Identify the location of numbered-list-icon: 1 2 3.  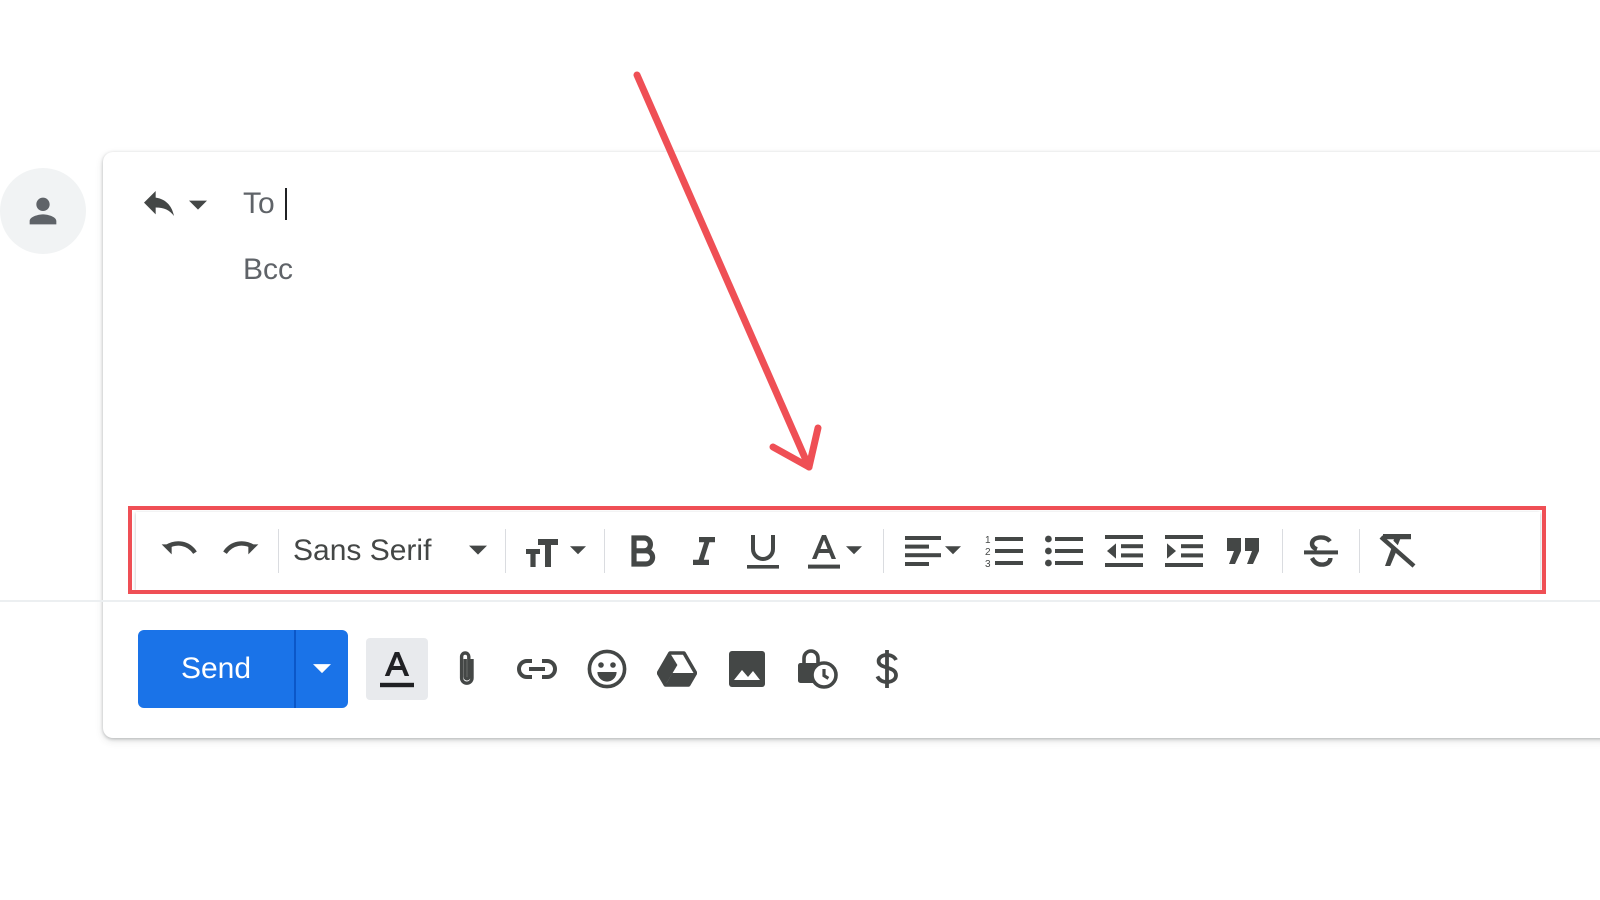
(1004, 552).